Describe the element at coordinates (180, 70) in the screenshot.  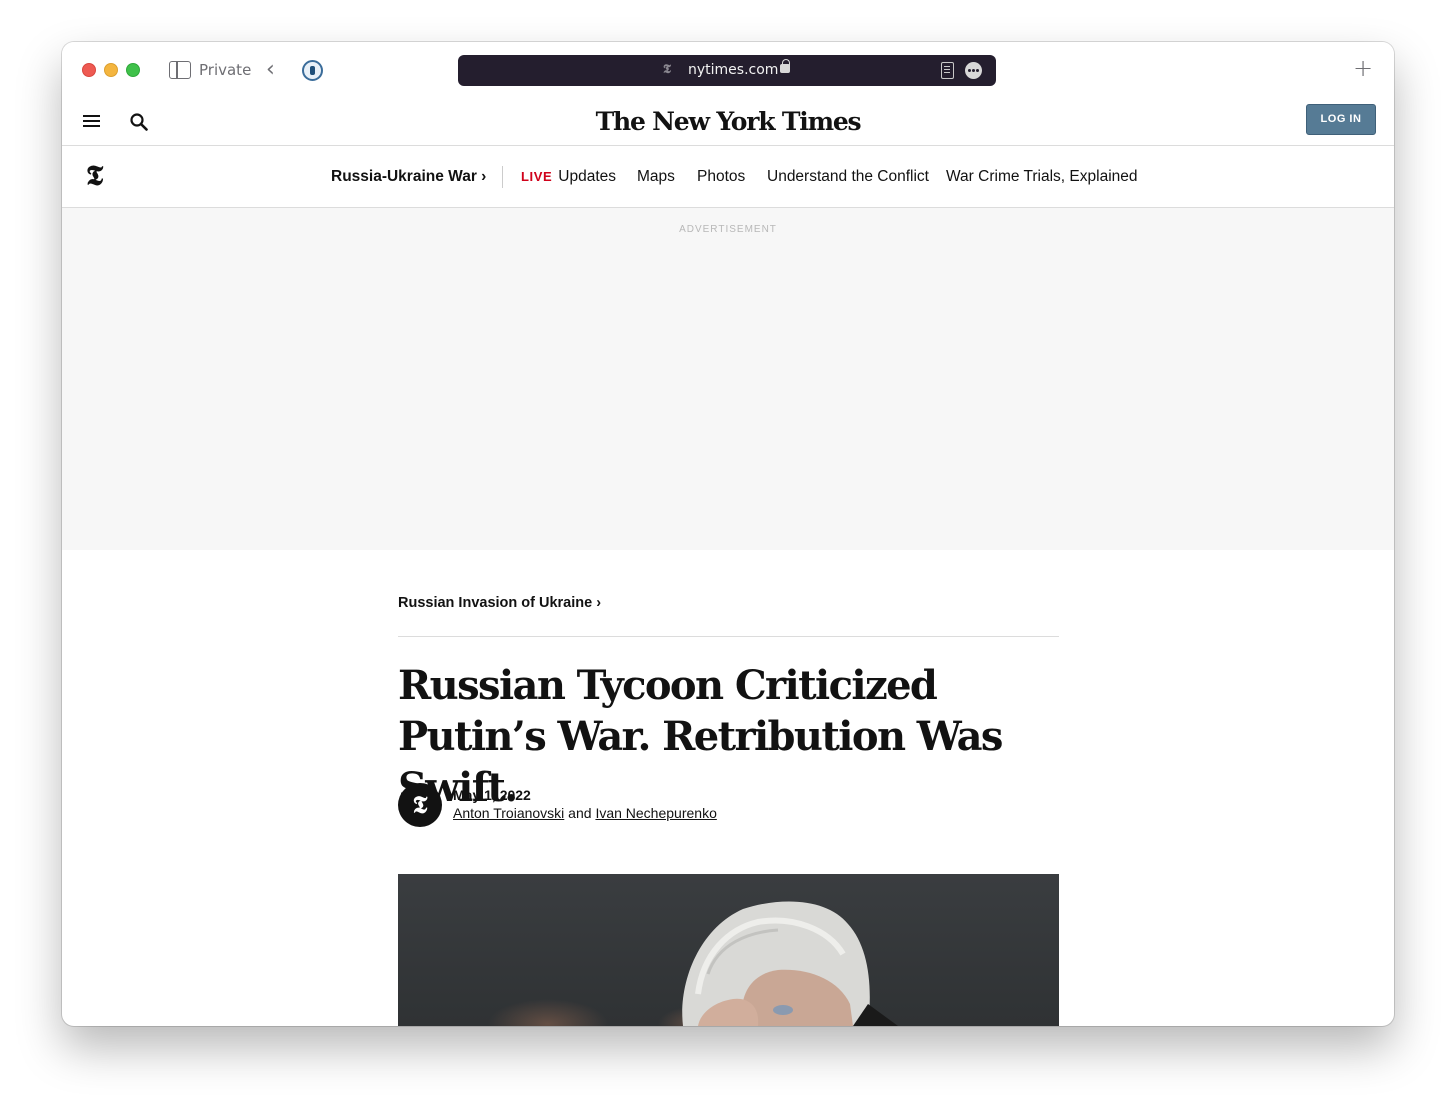
I see `sidebar-toggle-icon` at that location.